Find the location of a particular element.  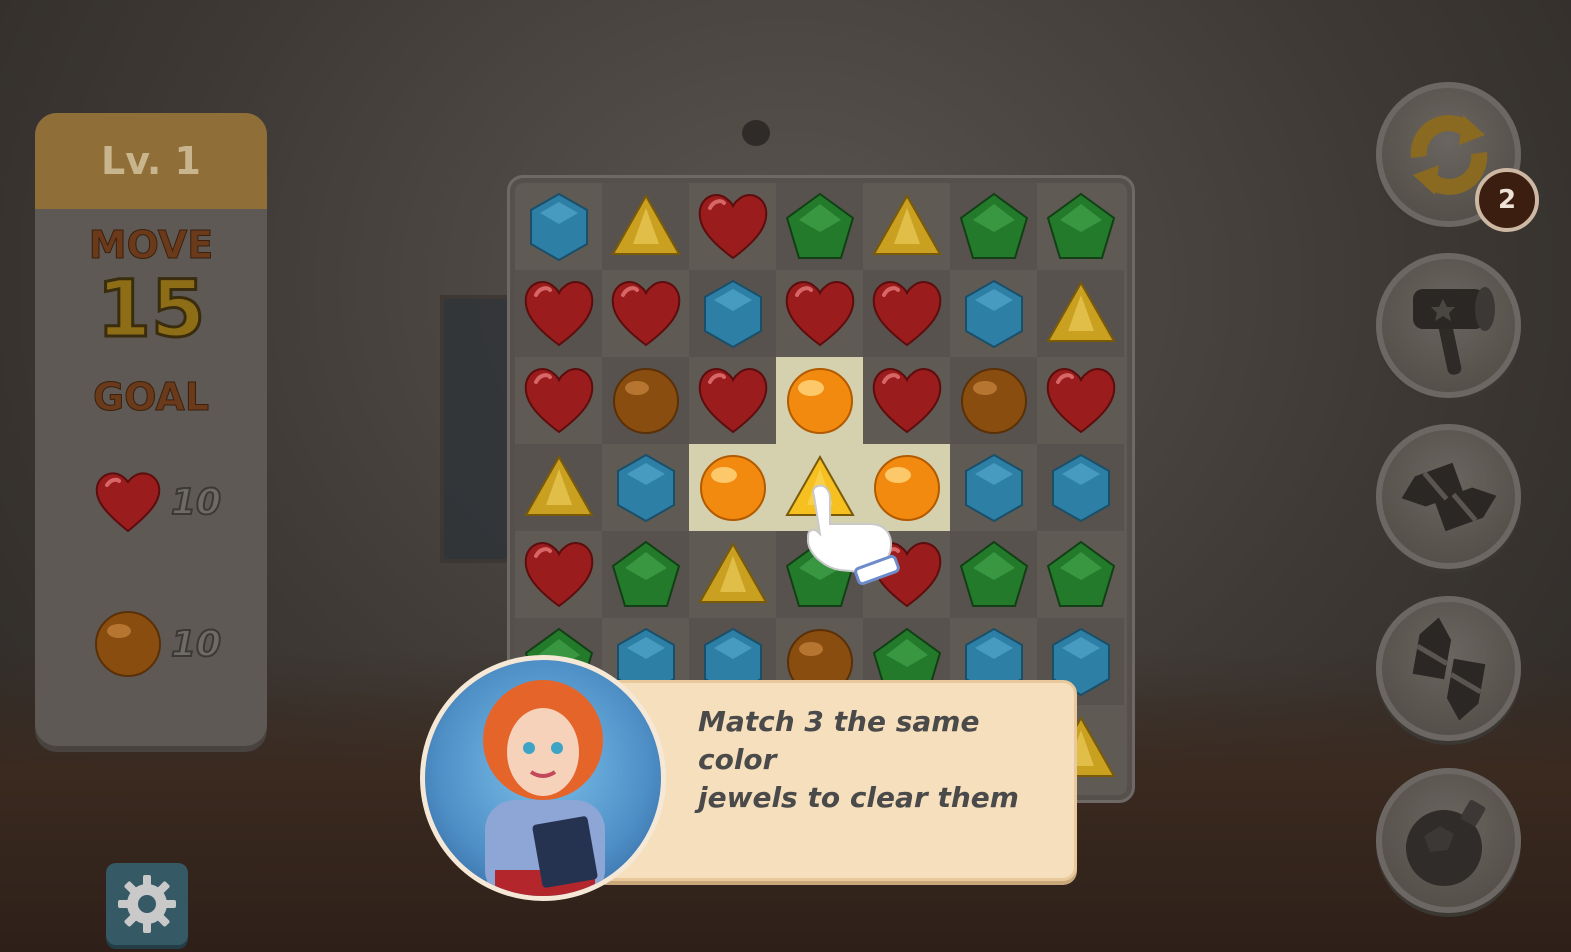

bomb-icon is located at coordinates (1445, 842).